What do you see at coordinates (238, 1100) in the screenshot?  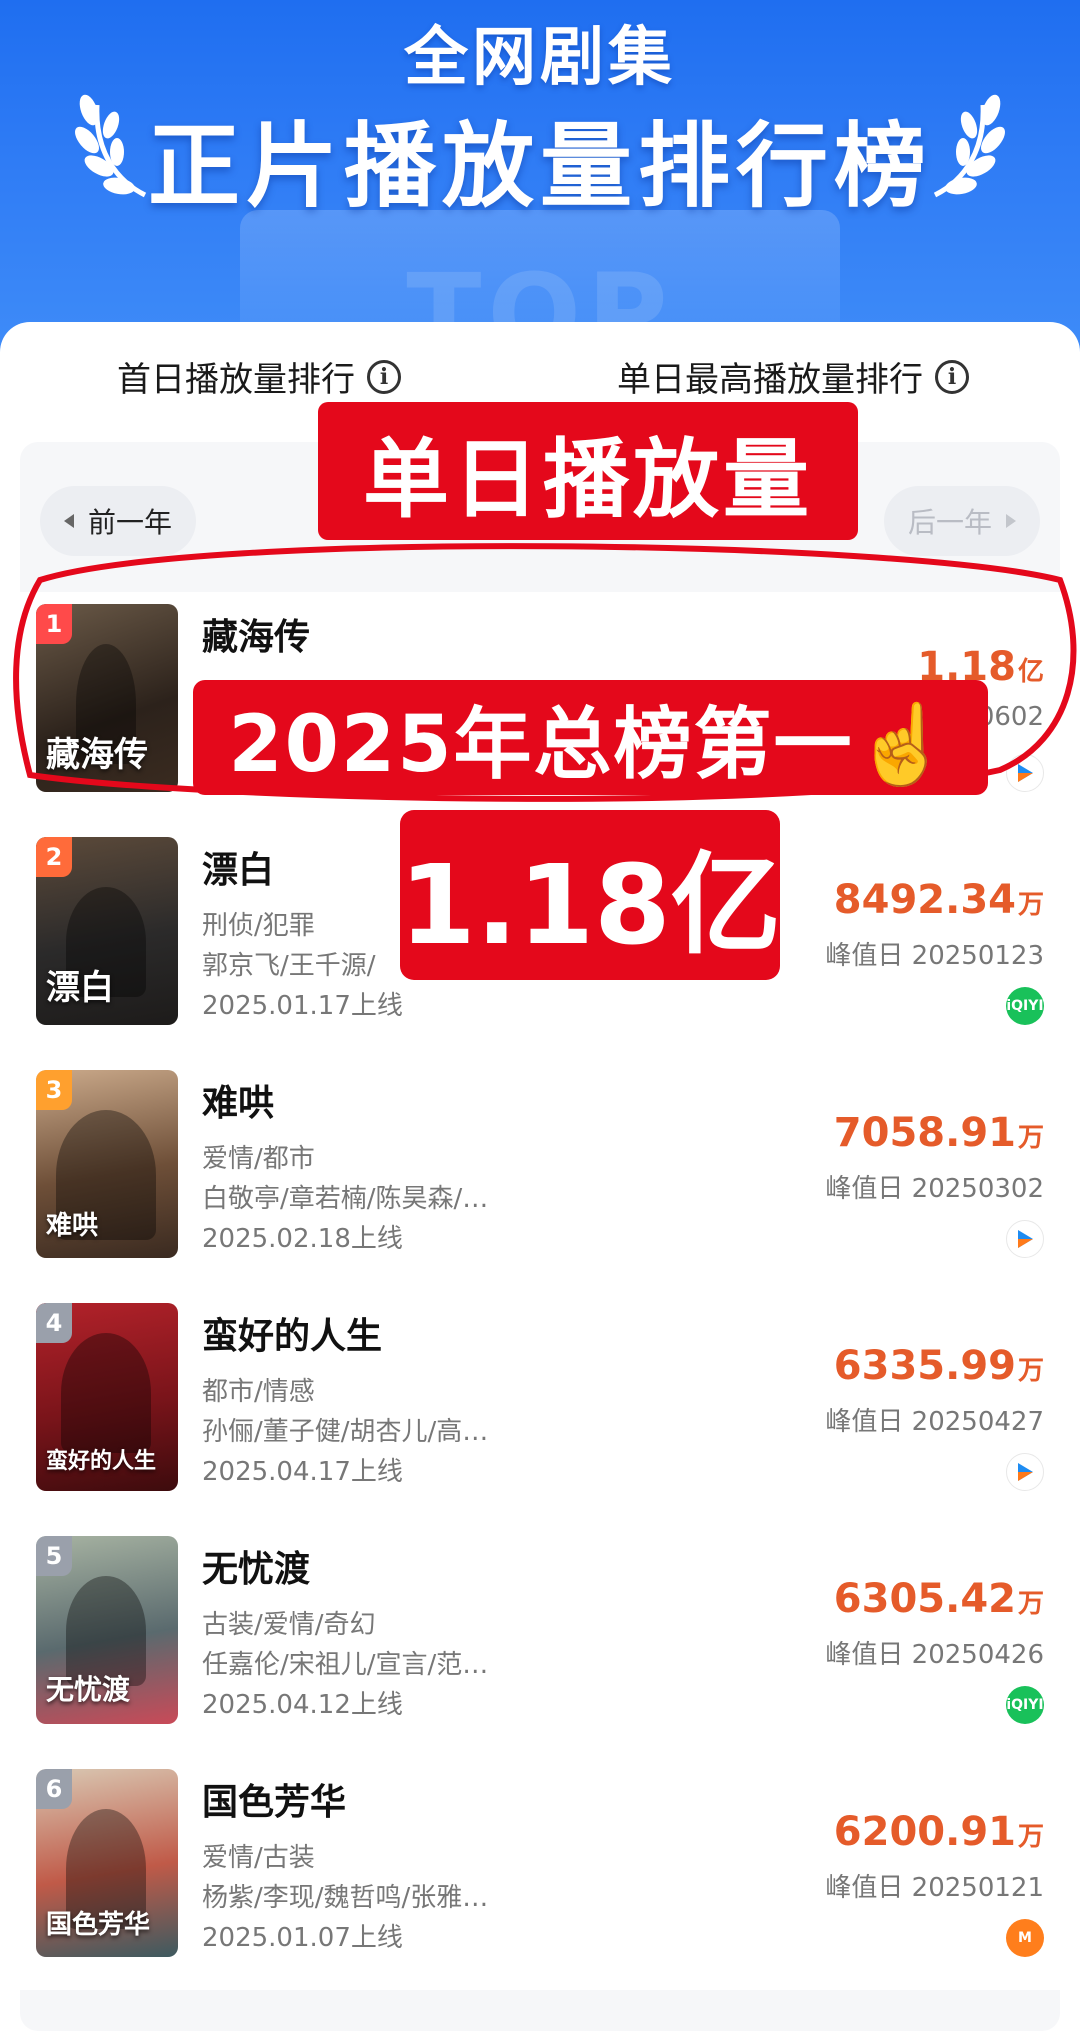 I see `show-title: 难哄` at bounding box center [238, 1100].